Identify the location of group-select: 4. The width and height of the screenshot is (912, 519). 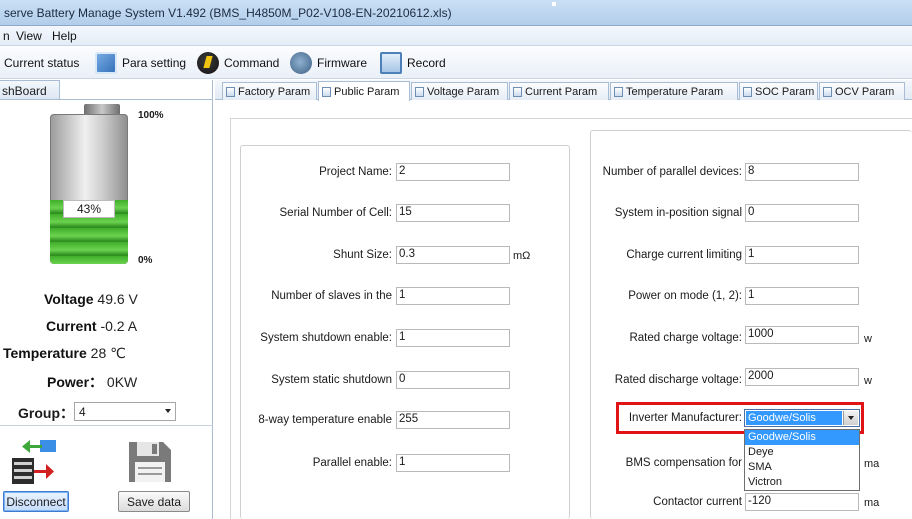
(125, 411).